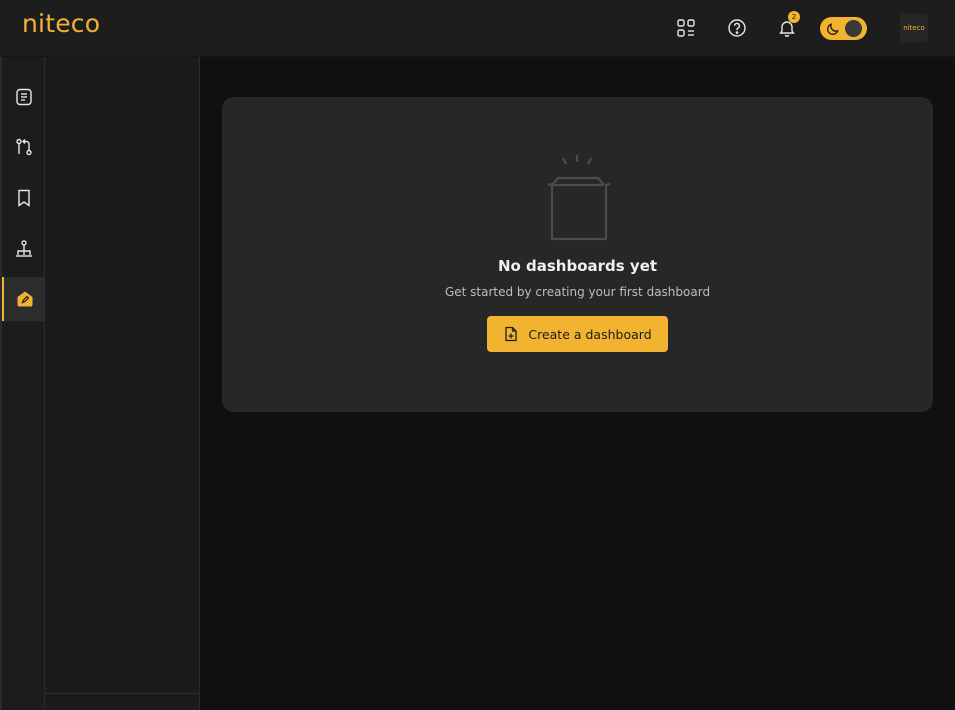 The width and height of the screenshot is (955, 710). Describe the element at coordinates (577, 266) in the screenshot. I see `empty-state-title: No dashboards yet` at that location.